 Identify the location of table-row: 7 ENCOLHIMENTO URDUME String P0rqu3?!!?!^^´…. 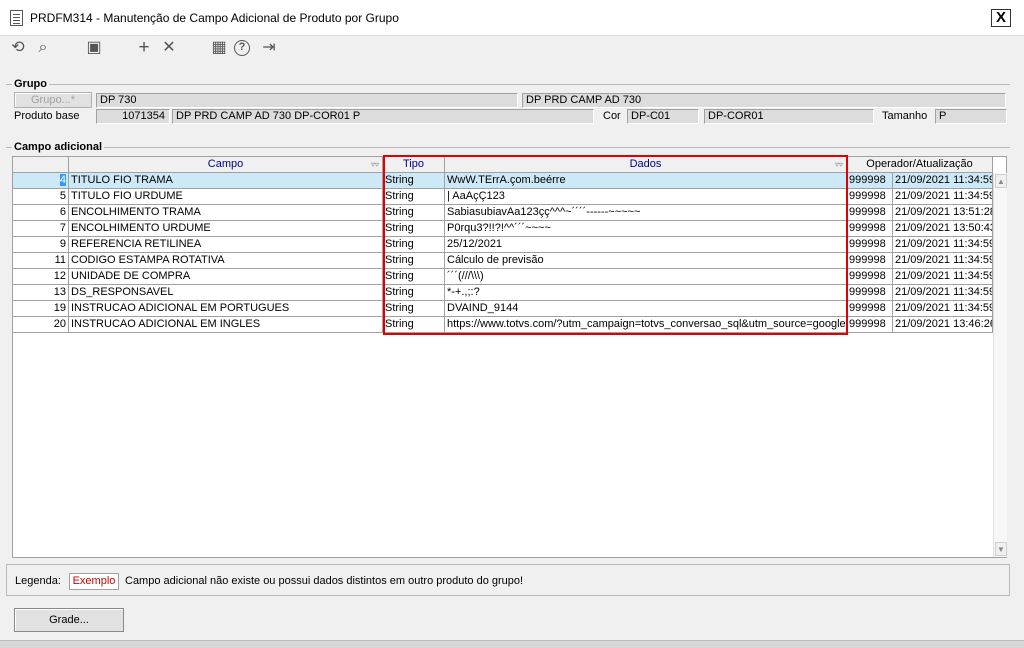
(503, 229).